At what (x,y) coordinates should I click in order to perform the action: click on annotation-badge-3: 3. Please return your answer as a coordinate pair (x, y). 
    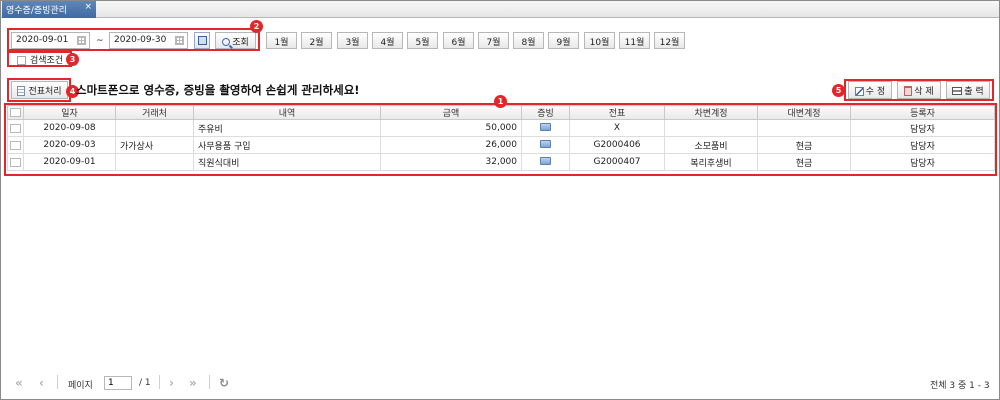
    Looking at the image, I should click on (72, 59).